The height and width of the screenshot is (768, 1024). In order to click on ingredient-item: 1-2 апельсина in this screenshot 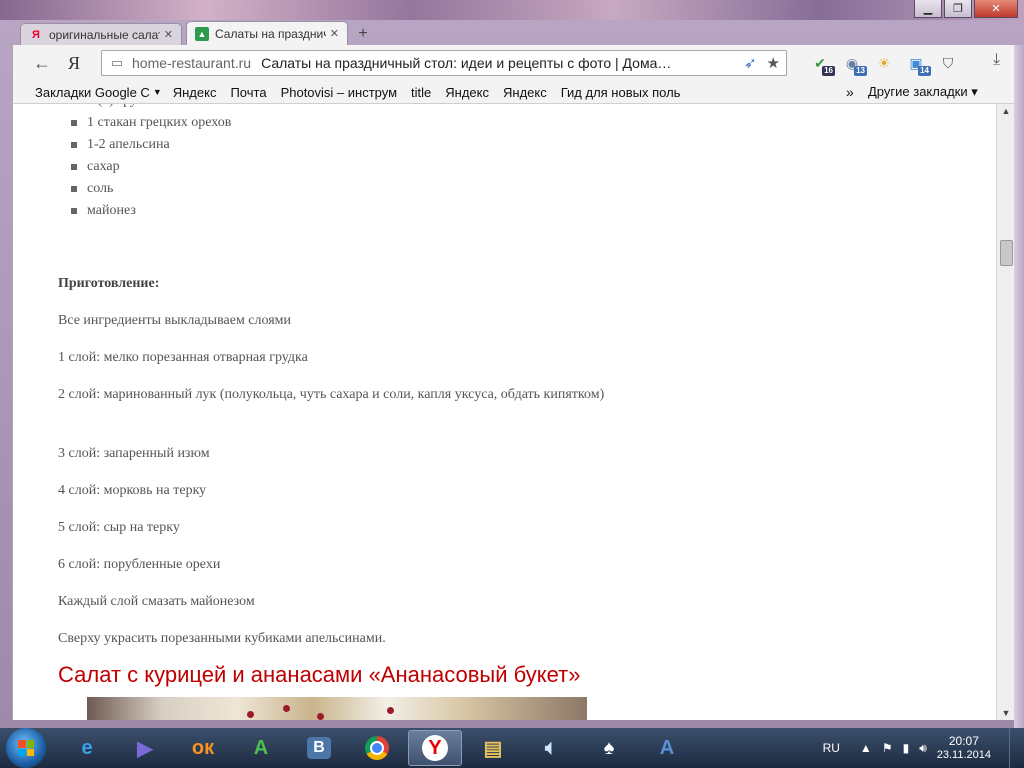, I will do `click(150, 145)`.